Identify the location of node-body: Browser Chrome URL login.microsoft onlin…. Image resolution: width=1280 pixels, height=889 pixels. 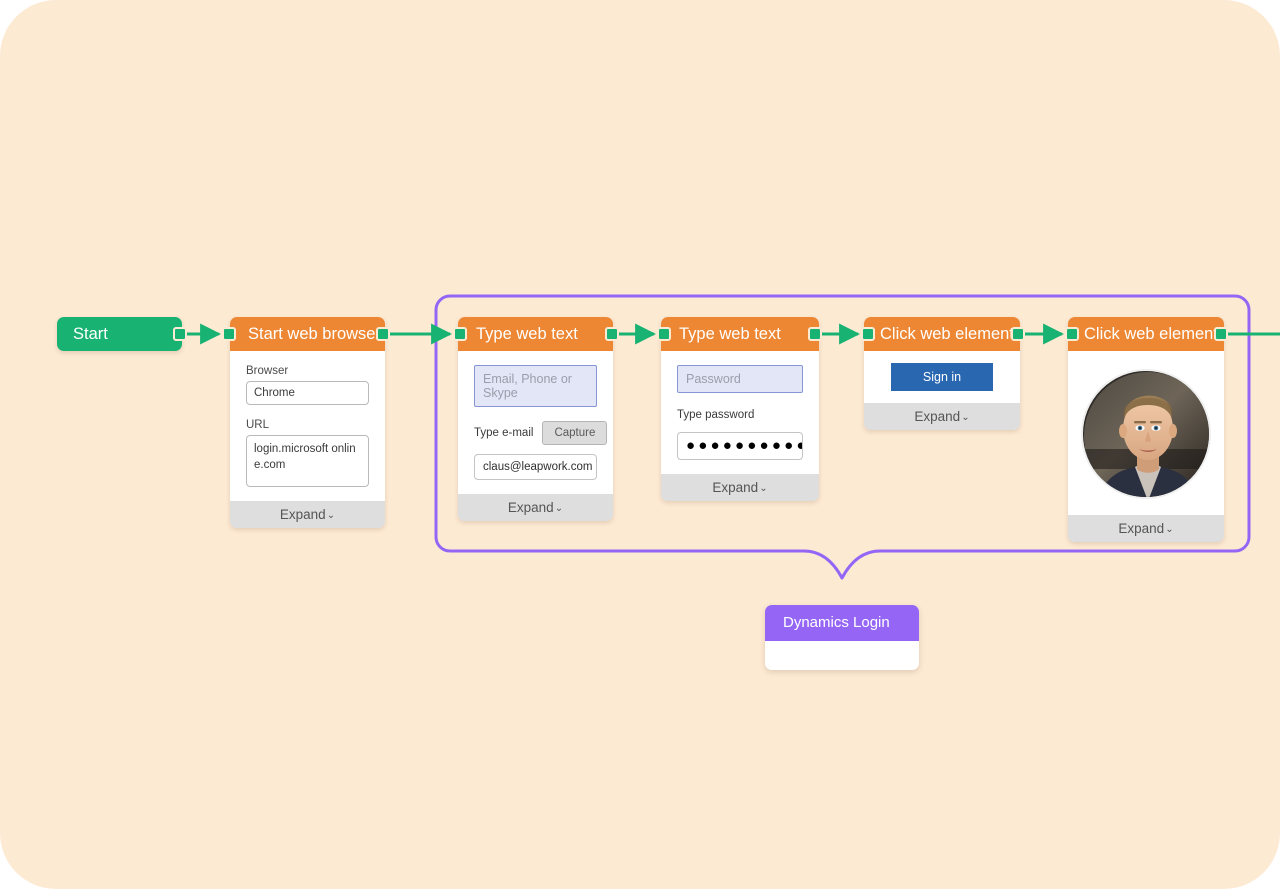
(307, 426).